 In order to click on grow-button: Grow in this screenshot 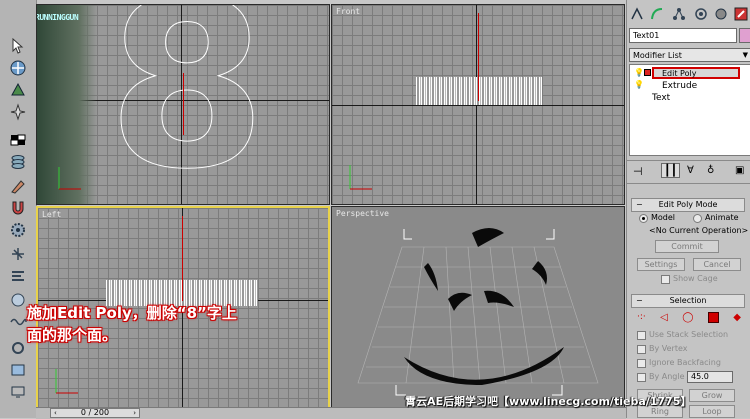, I will do `click(712, 395)`.